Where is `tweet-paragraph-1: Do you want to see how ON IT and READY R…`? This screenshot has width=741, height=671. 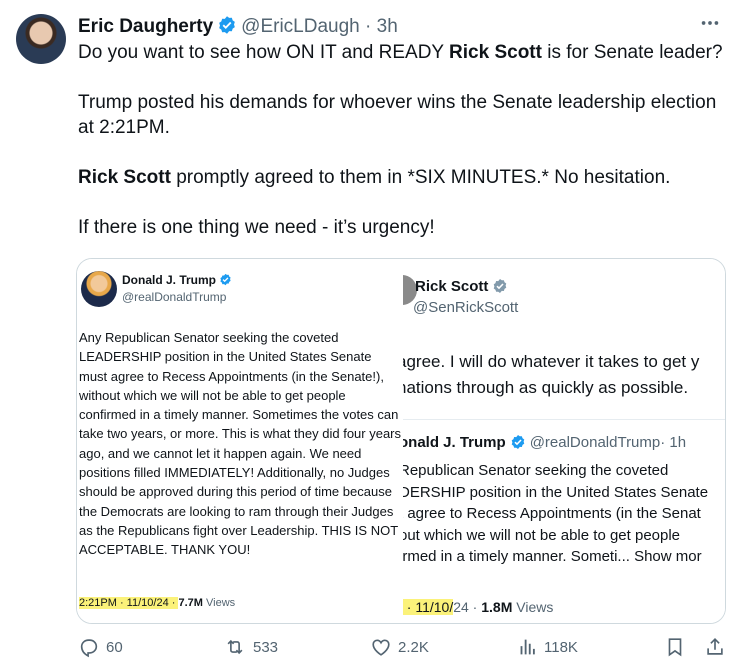 tweet-paragraph-1: Do you want to see how ON IT and READY R… is located at coordinates (400, 52).